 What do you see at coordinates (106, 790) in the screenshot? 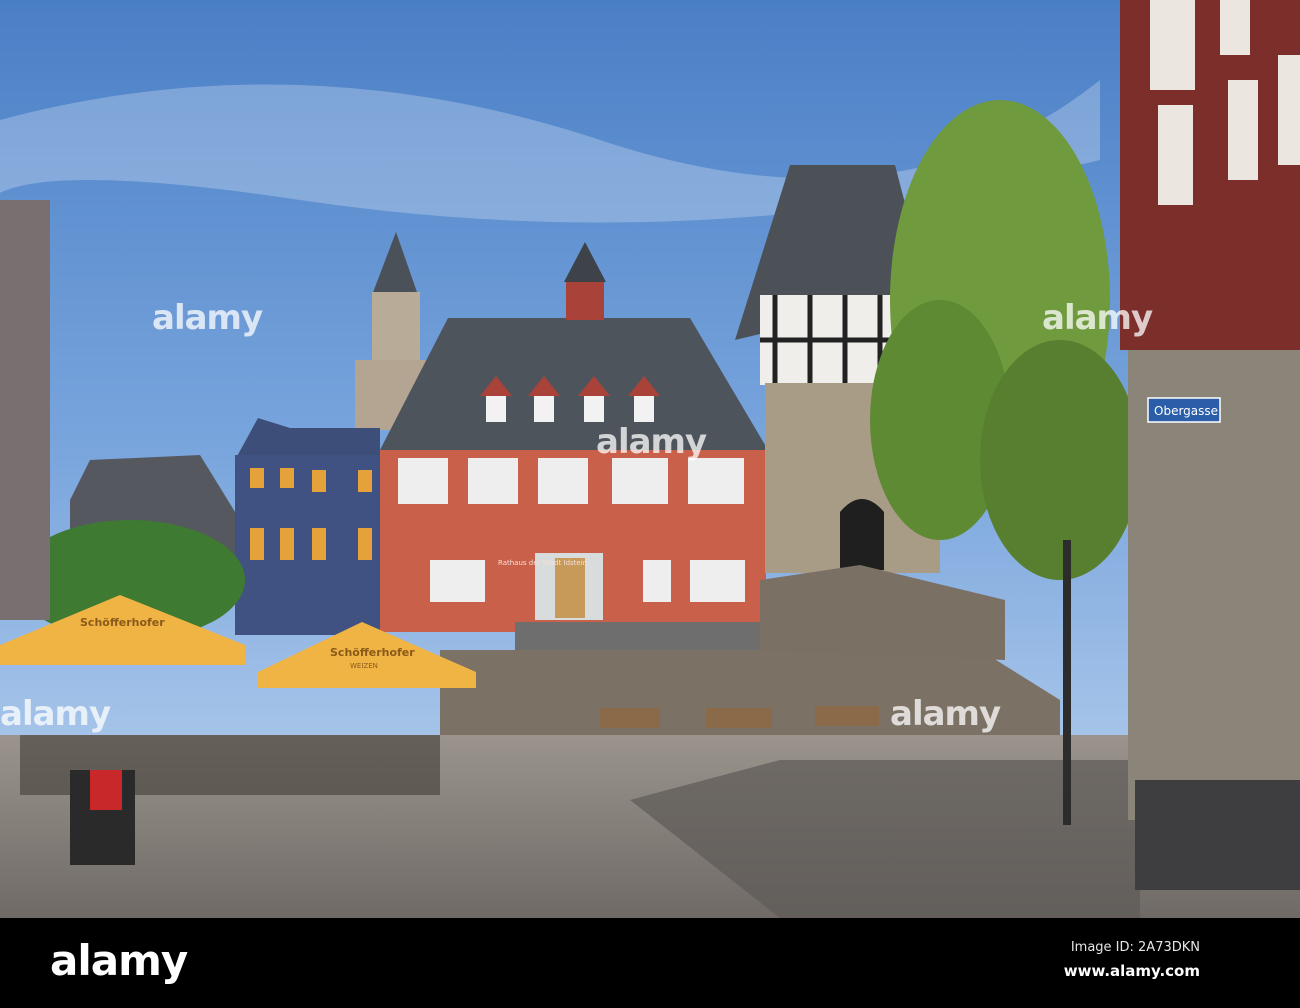
I see `scooter-seat` at bounding box center [106, 790].